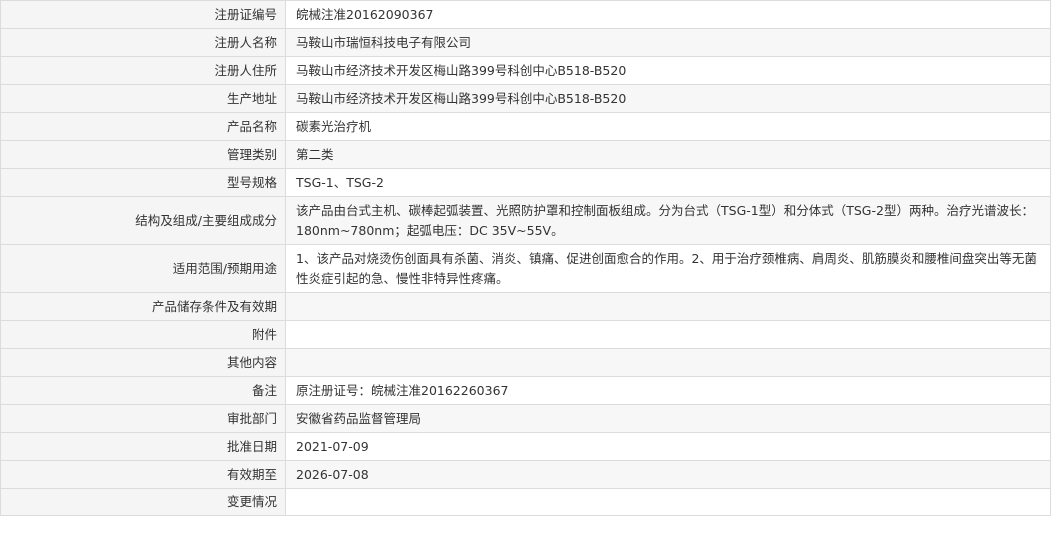 The image size is (1054, 536). Describe the element at coordinates (668, 474) in the screenshot. I see `row-value: 2026-07-08` at that location.